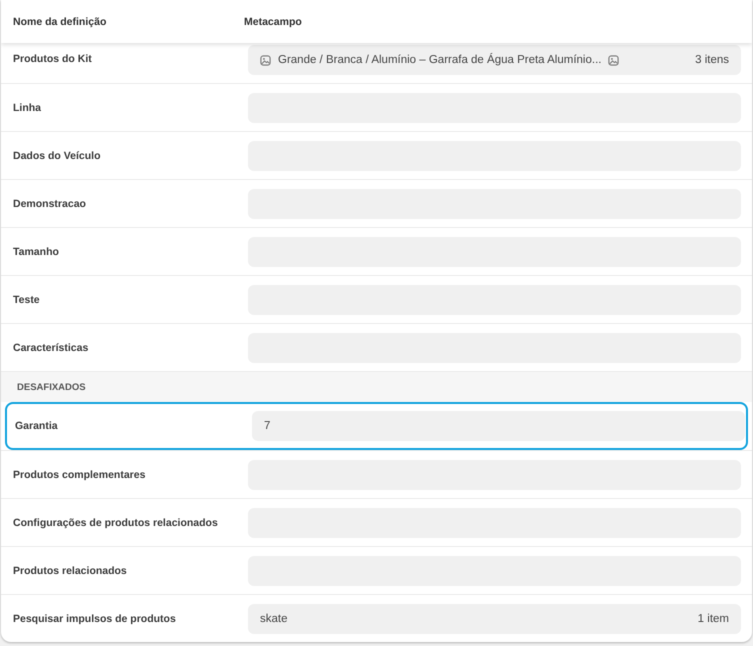 This screenshot has width=753, height=646. Describe the element at coordinates (376, 299) in the screenshot. I see `table-row: Teste` at that location.